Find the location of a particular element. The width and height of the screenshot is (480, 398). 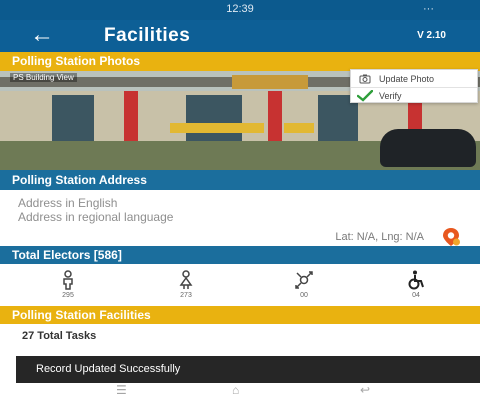

photo-menu: Update Photo Verify is located at coordinates (414, 86).